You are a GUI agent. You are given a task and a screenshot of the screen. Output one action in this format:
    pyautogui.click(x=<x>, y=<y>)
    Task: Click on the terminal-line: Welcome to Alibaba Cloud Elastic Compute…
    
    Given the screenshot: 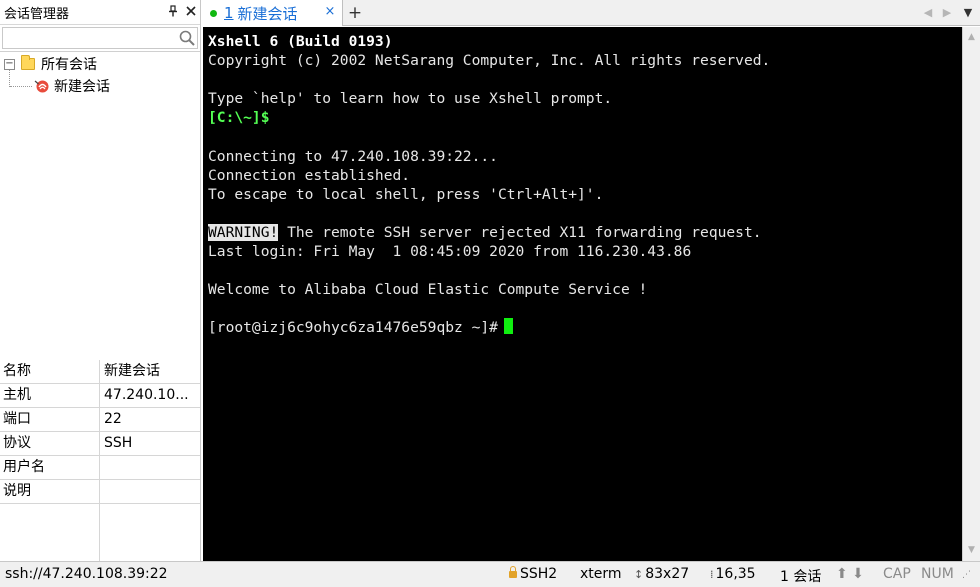 What is the action you would take?
    pyautogui.click(x=428, y=290)
    